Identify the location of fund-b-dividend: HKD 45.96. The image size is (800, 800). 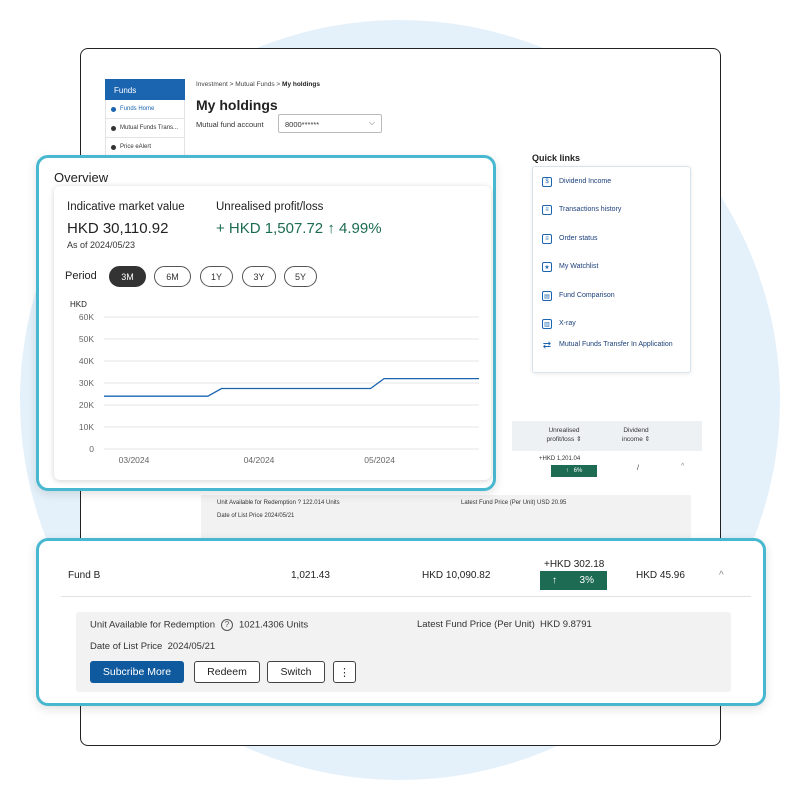
(660, 575).